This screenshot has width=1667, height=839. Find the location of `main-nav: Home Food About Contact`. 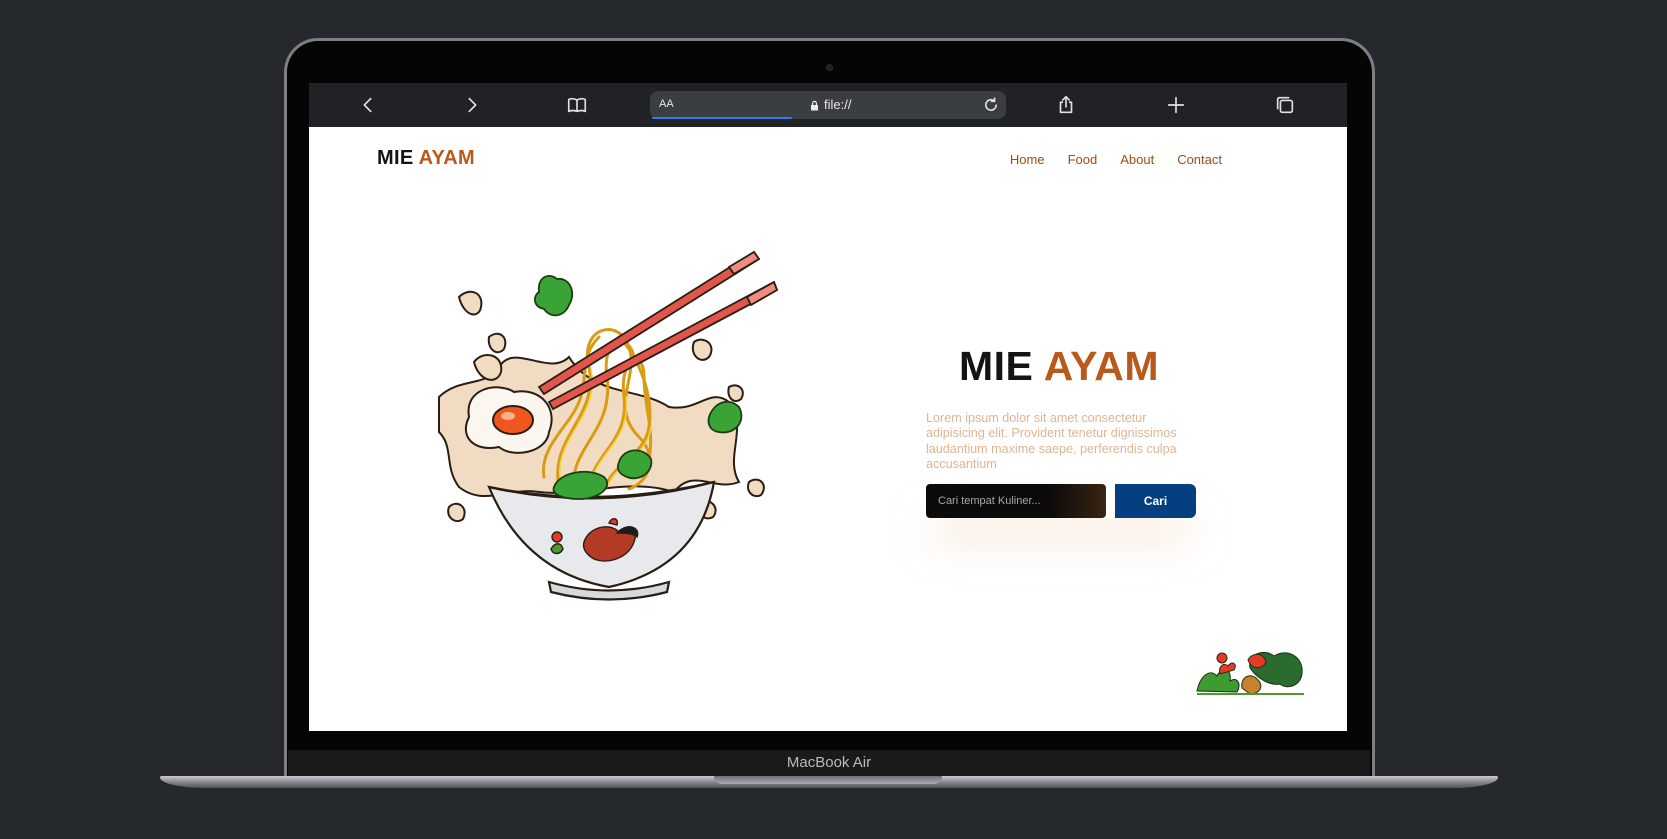

main-nav: Home Food About Contact is located at coordinates (1116, 159).